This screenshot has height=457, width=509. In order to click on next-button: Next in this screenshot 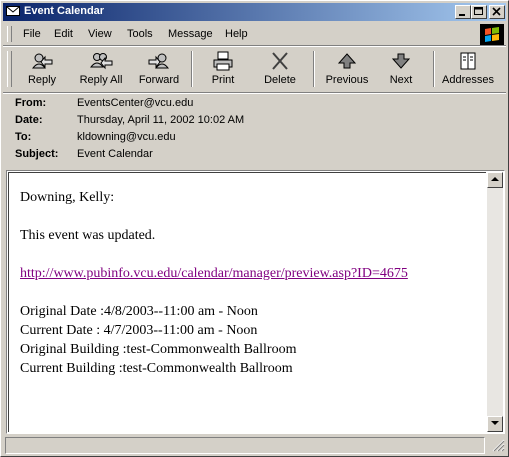, I will do `click(401, 69)`.